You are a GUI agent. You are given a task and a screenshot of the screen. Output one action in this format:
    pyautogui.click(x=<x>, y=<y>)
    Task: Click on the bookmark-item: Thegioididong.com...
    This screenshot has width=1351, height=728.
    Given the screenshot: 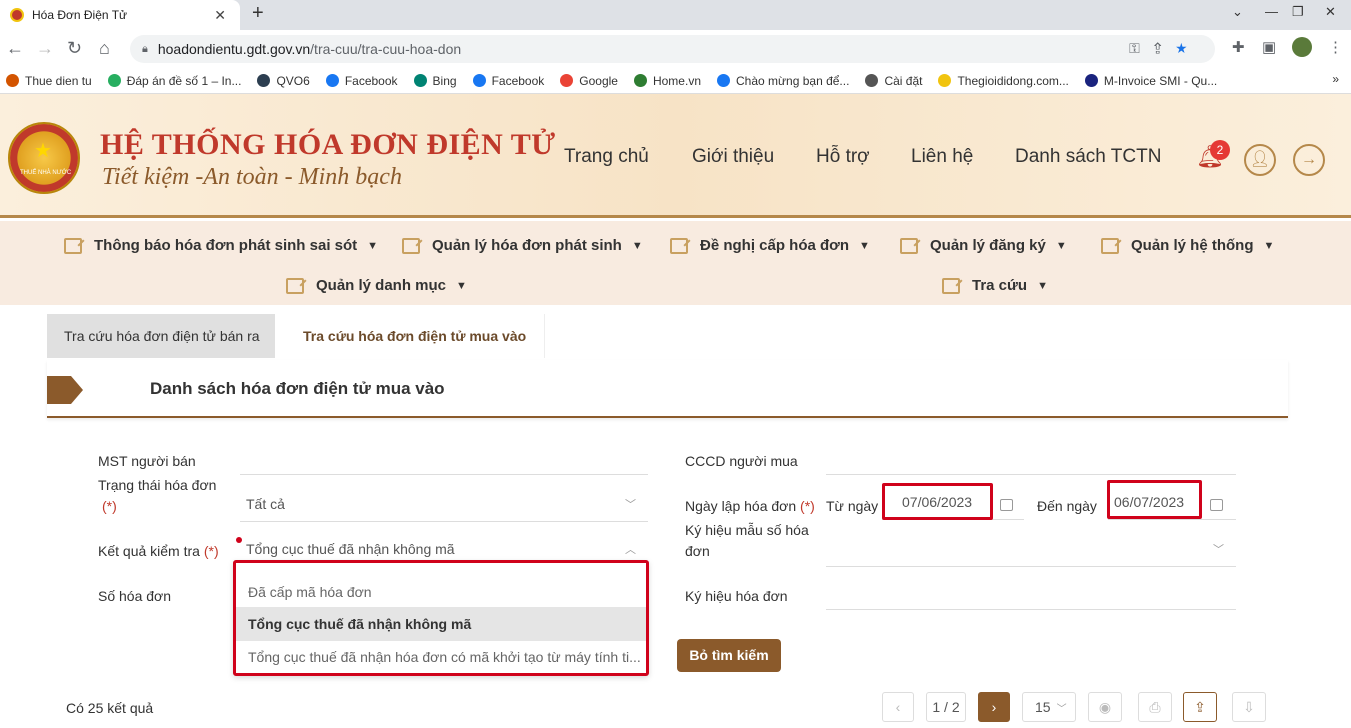 What is the action you would take?
    pyautogui.click(x=1003, y=81)
    